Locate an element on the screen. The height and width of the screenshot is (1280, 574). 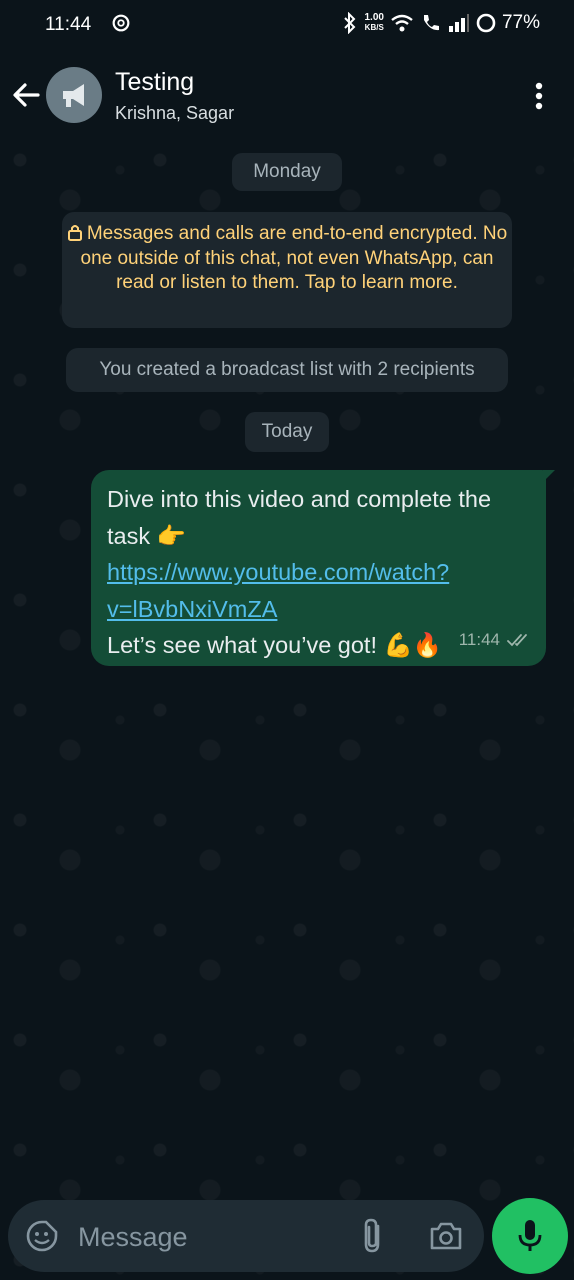
date-chip-today: Today is located at coordinates (287, 432).